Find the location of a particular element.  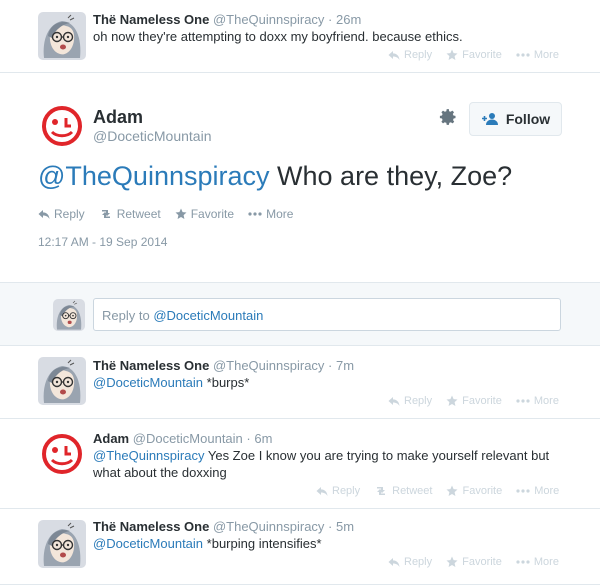

tweet-text: @DoceticMountain *burping intensifies* is located at coordinates (207, 543).